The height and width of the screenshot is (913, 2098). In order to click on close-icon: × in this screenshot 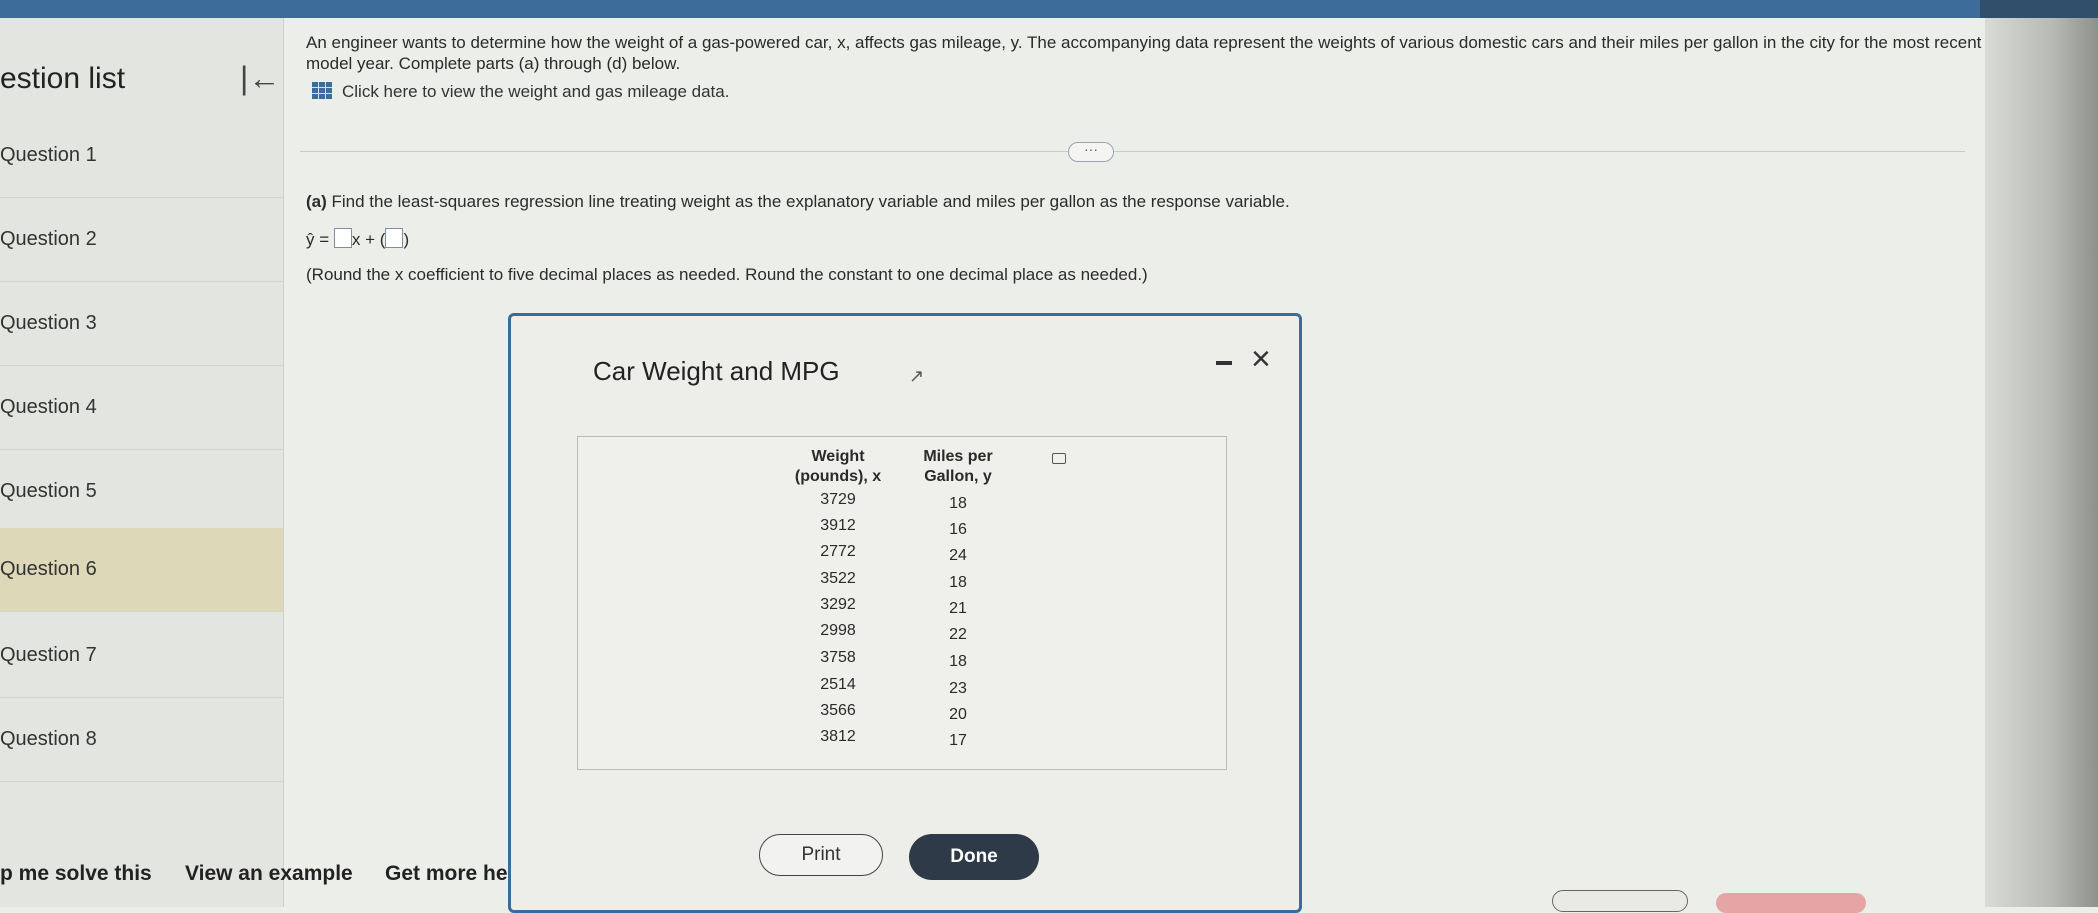, I will do `click(1261, 359)`.